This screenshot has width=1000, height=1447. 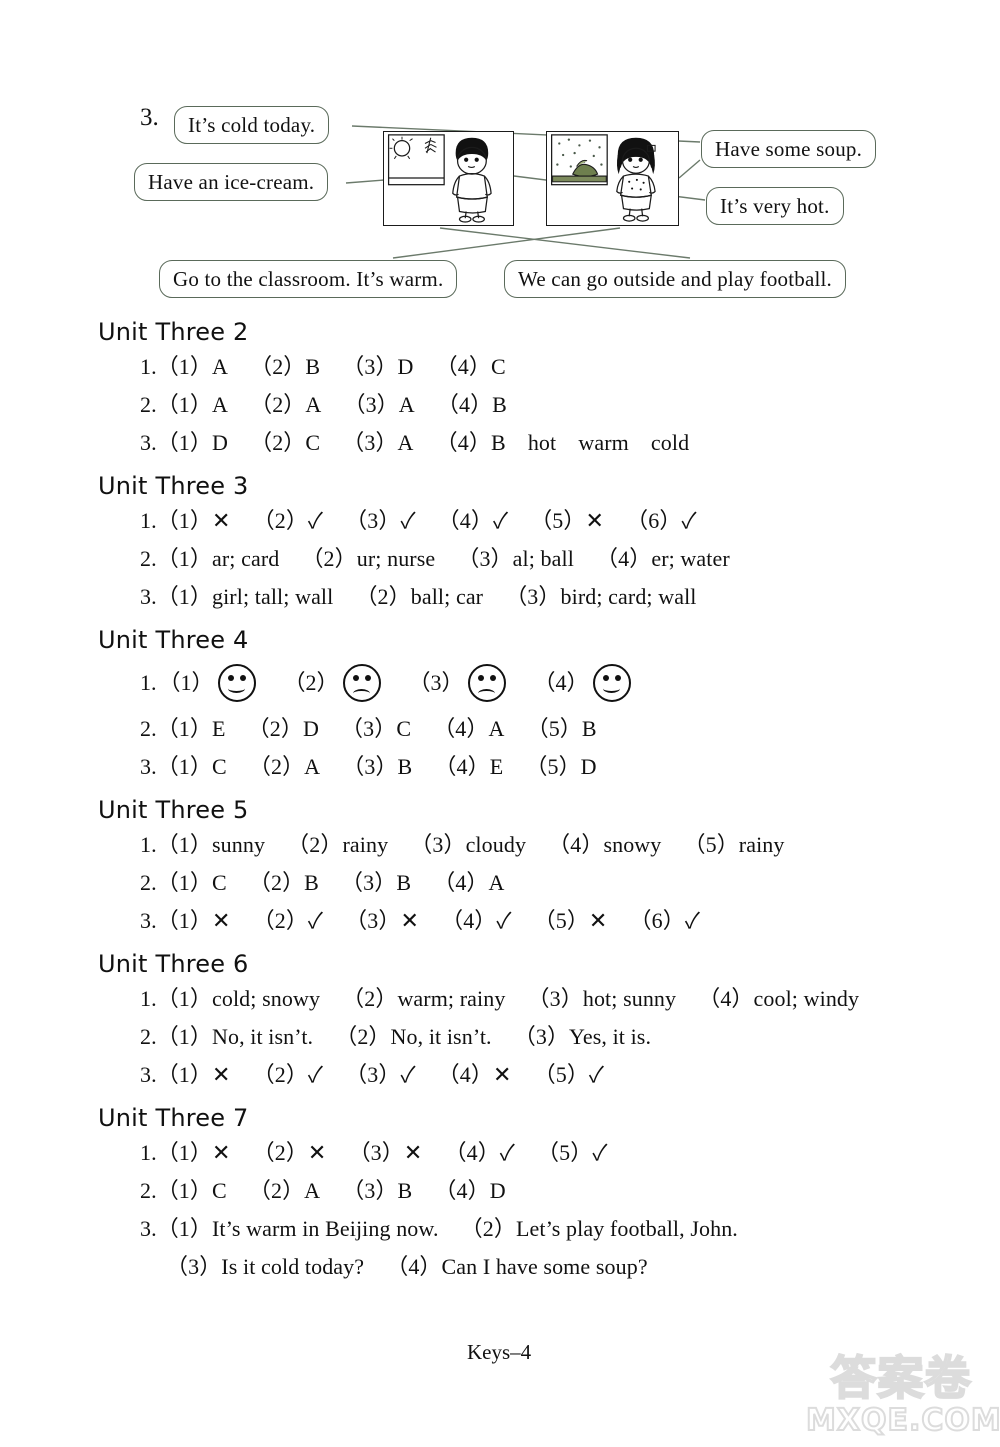 What do you see at coordinates (499, 1352) in the screenshot?
I see `page-footer-label: Keys–4` at bounding box center [499, 1352].